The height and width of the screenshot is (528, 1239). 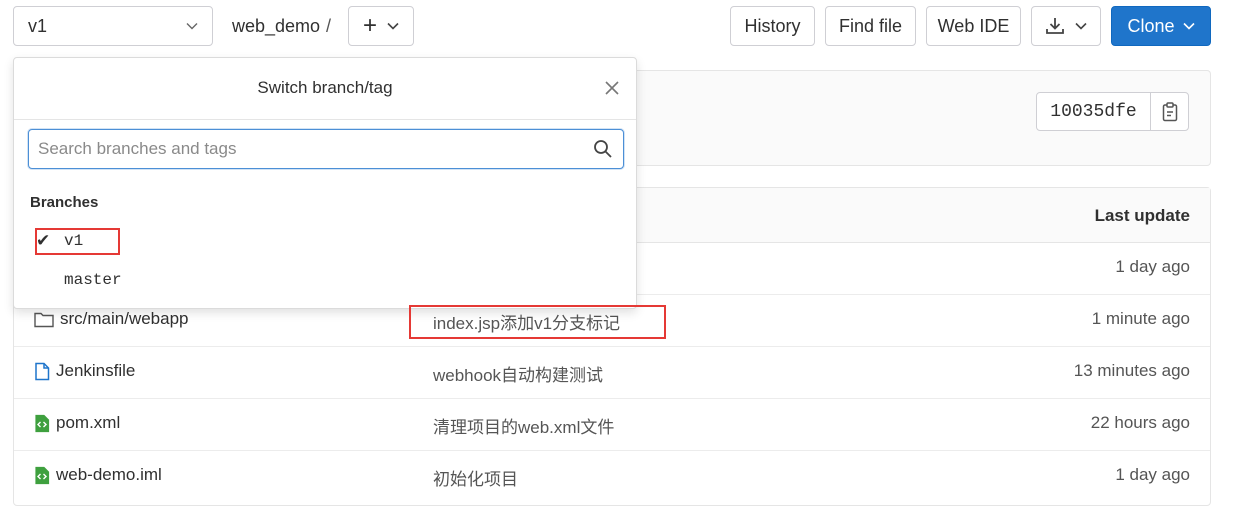 I want to click on file-name-cell: pom.xml, so click(x=77, y=423).